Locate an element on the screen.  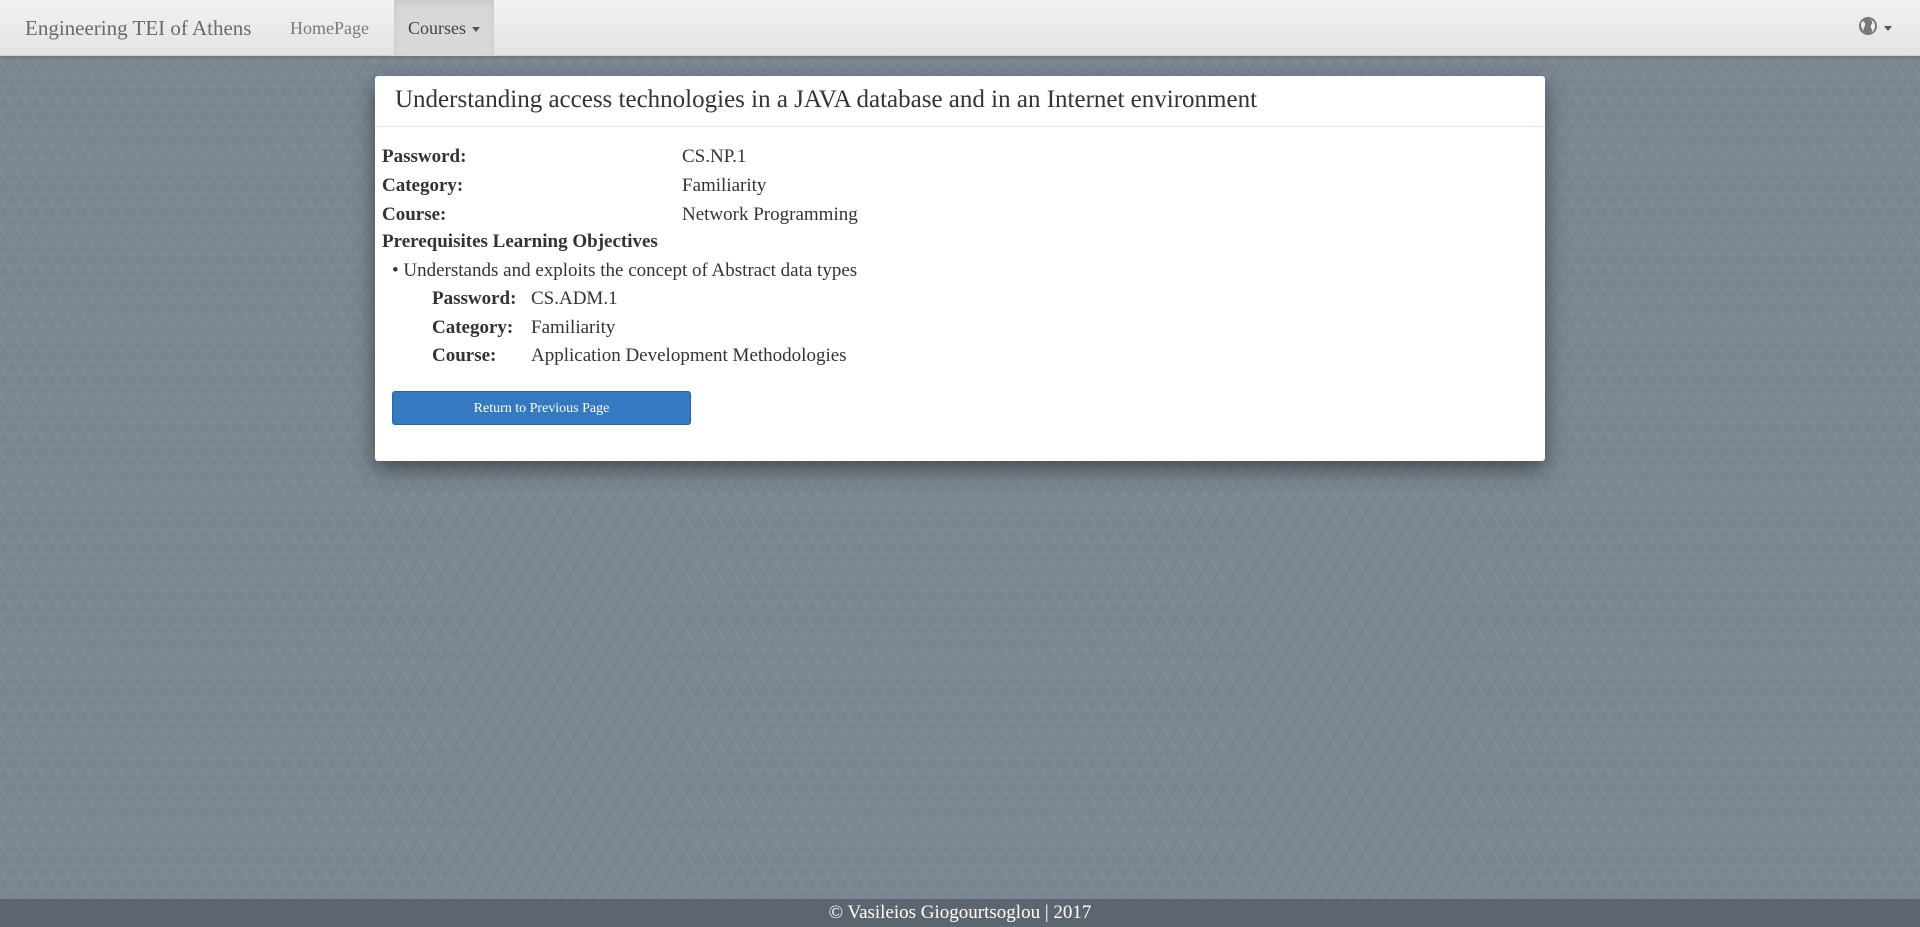
prerequisite-category-value: Familiarity is located at coordinates (573, 327).